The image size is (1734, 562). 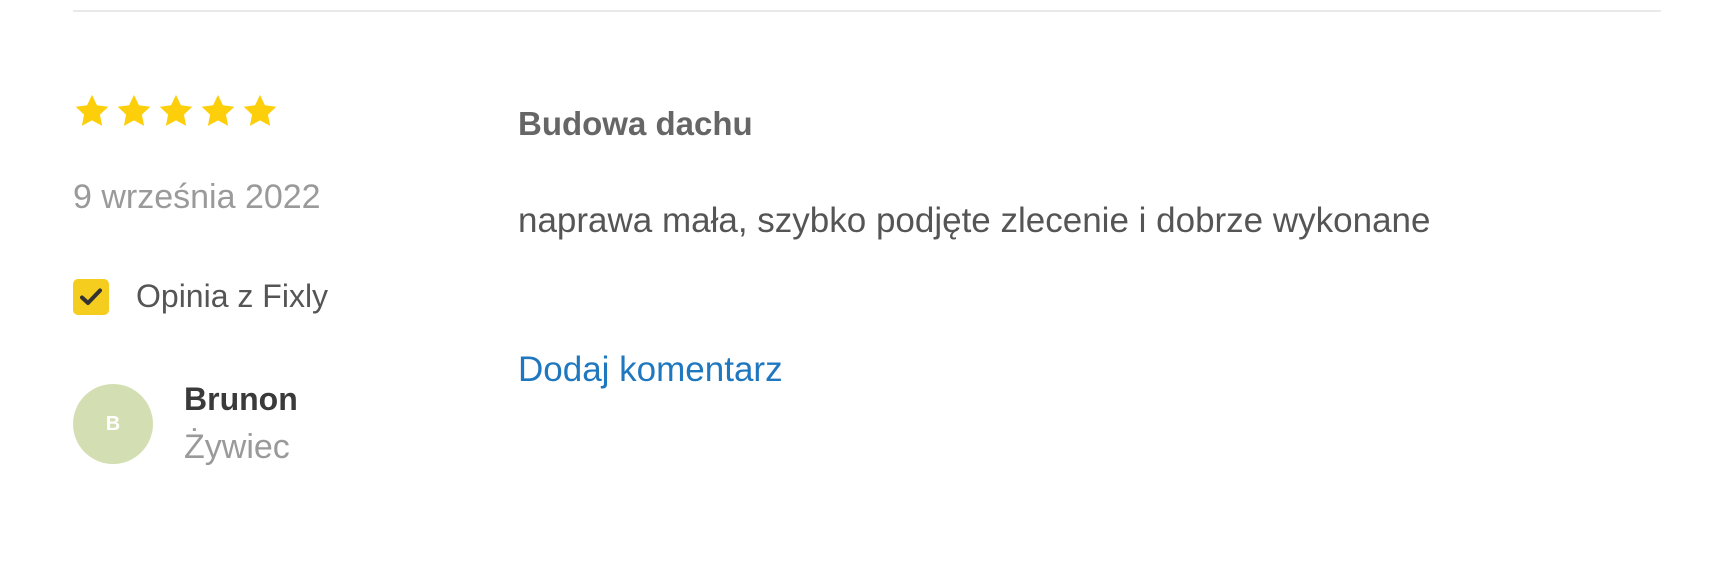 I want to click on review-source: Opinia z Fixly, so click(x=200, y=296).